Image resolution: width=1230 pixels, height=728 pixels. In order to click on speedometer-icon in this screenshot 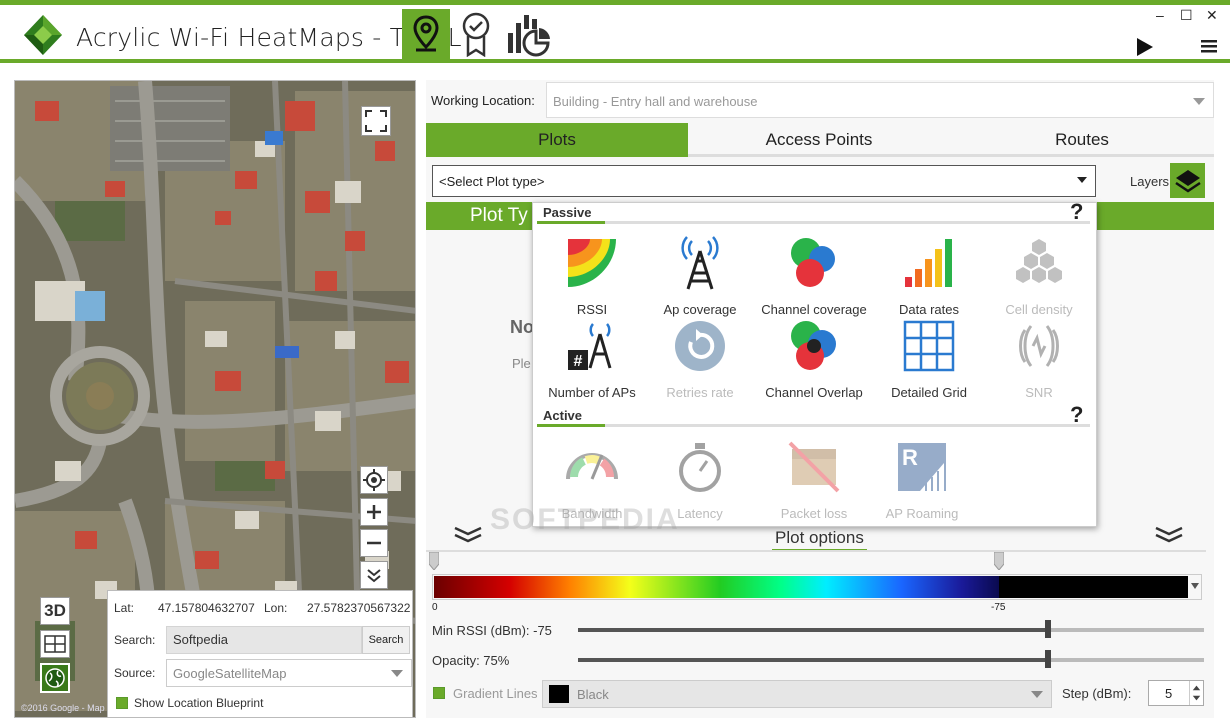, I will do `click(592, 466)`.